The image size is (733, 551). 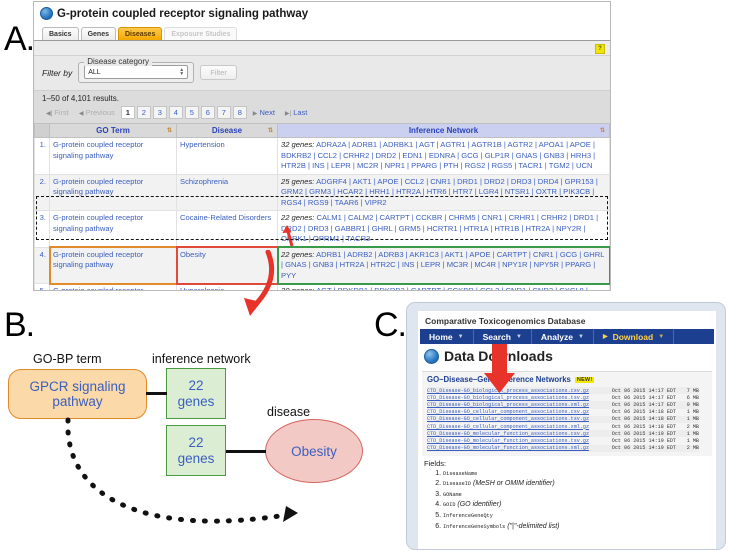 What do you see at coordinates (227, 156) in the screenshot?
I see `row-disease: Hypertension` at bounding box center [227, 156].